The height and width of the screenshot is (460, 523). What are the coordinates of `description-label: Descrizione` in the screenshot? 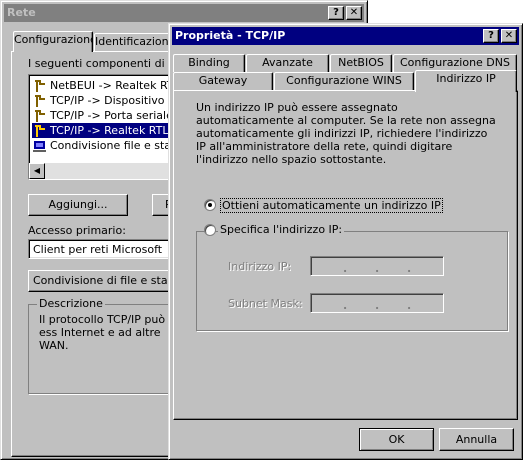 It's located at (71, 303).